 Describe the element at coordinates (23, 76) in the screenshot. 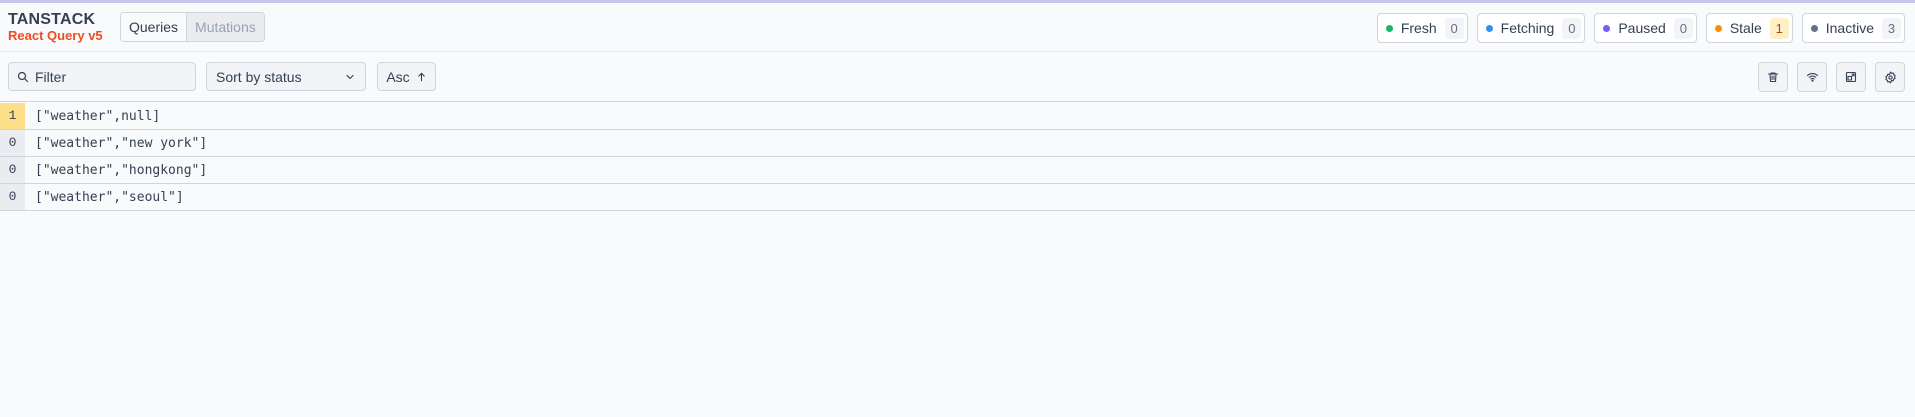

I see `search-icon` at that location.